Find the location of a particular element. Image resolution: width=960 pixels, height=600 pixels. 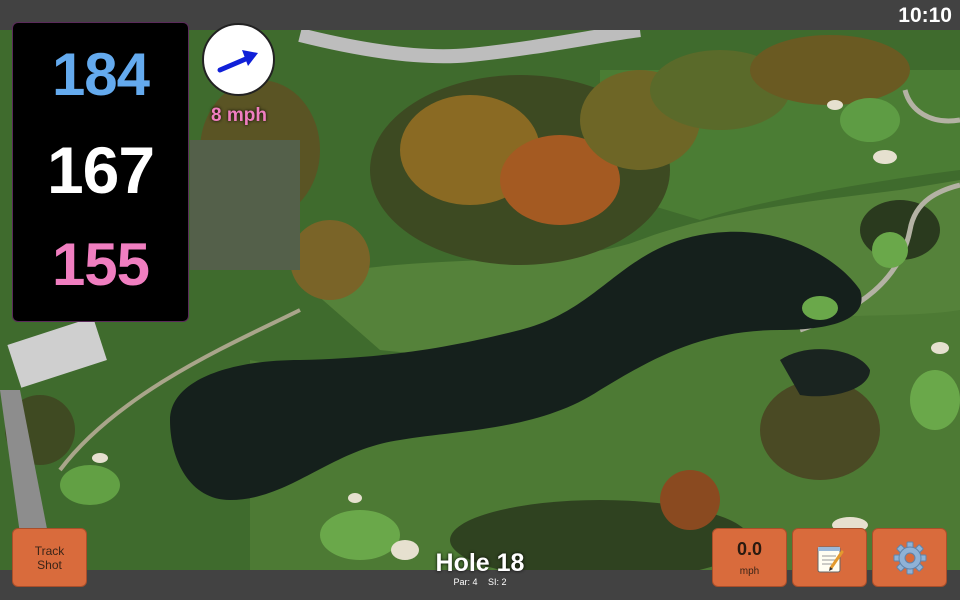

track-shot-button: Track Shot is located at coordinates (49, 557).